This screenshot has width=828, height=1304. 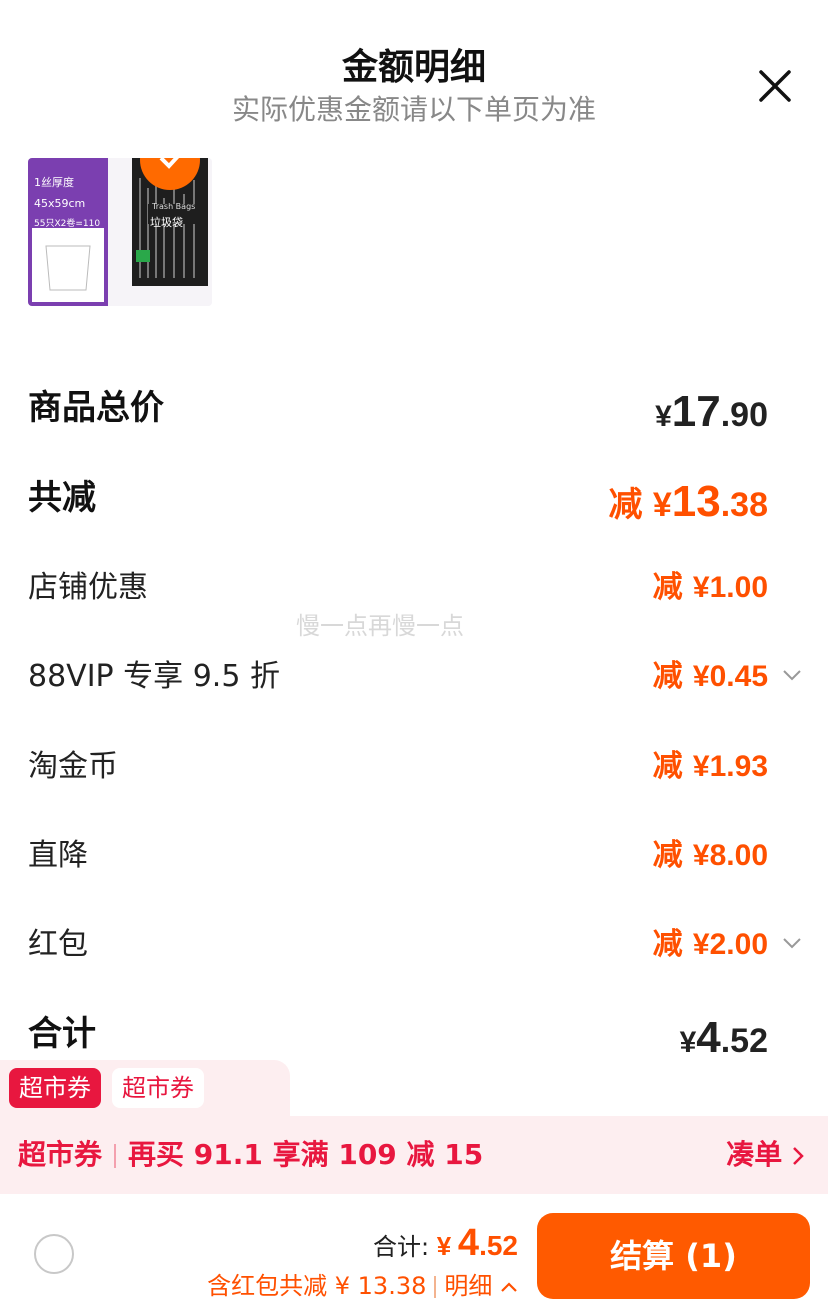 What do you see at coordinates (55, 1088) in the screenshot?
I see `coupon-tab-active: 超市券` at bounding box center [55, 1088].